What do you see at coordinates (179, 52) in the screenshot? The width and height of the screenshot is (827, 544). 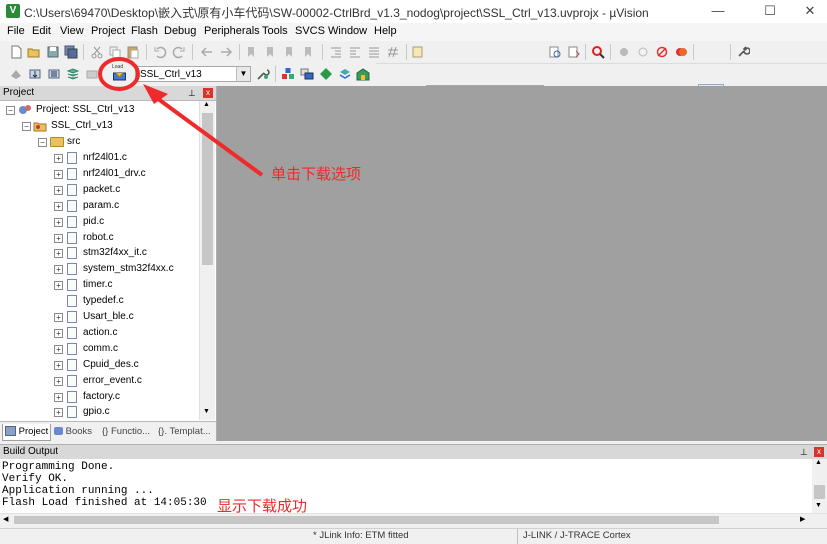 I see `redo-icon` at bounding box center [179, 52].